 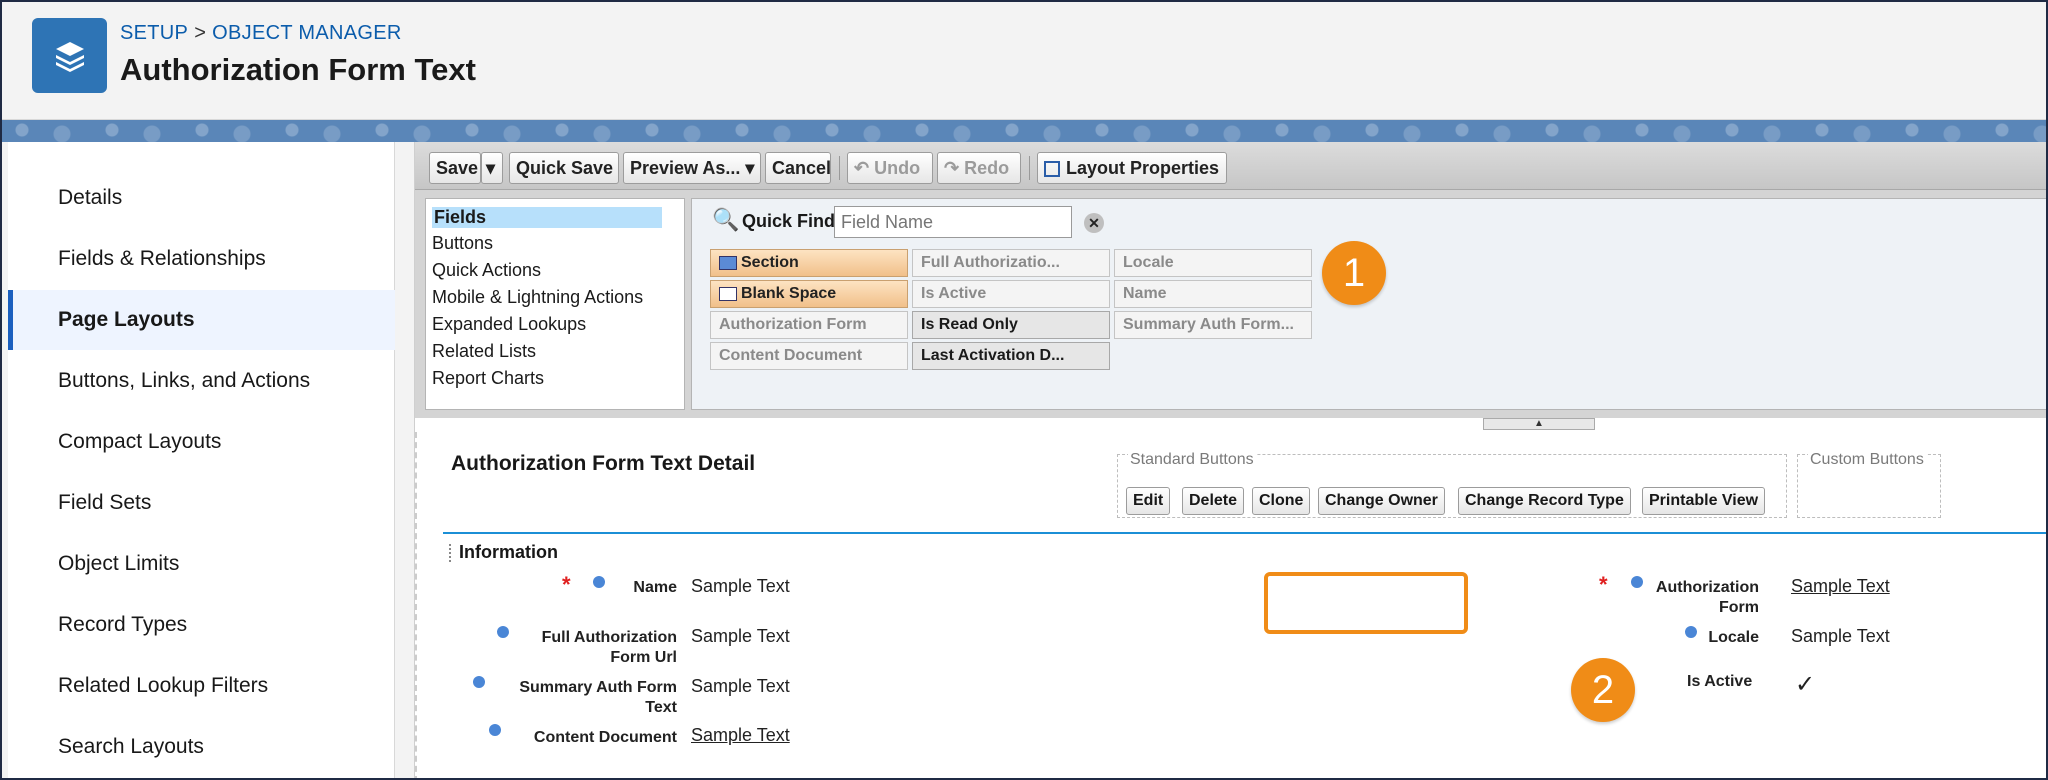 What do you see at coordinates (462, 243) in the screenshot?
I see `category-buttons: Buttons` at bounding box center [462, 243].